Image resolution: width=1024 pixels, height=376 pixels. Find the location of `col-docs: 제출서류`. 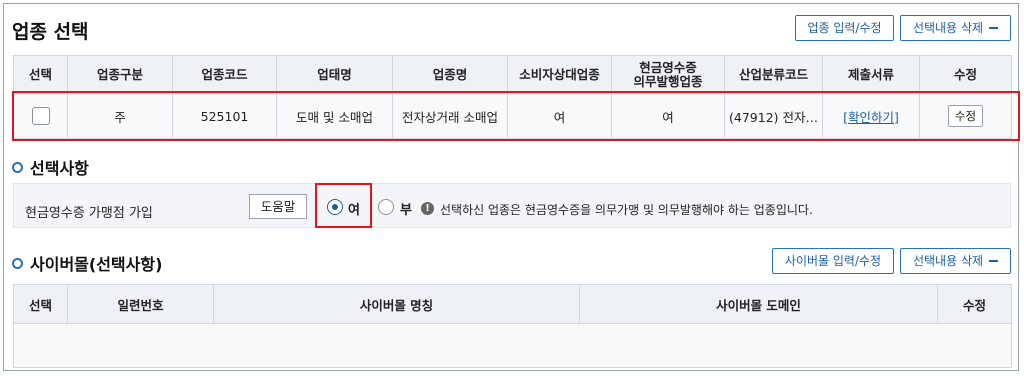

col-docs: 제출서류 is located at coordinates (871, 74).